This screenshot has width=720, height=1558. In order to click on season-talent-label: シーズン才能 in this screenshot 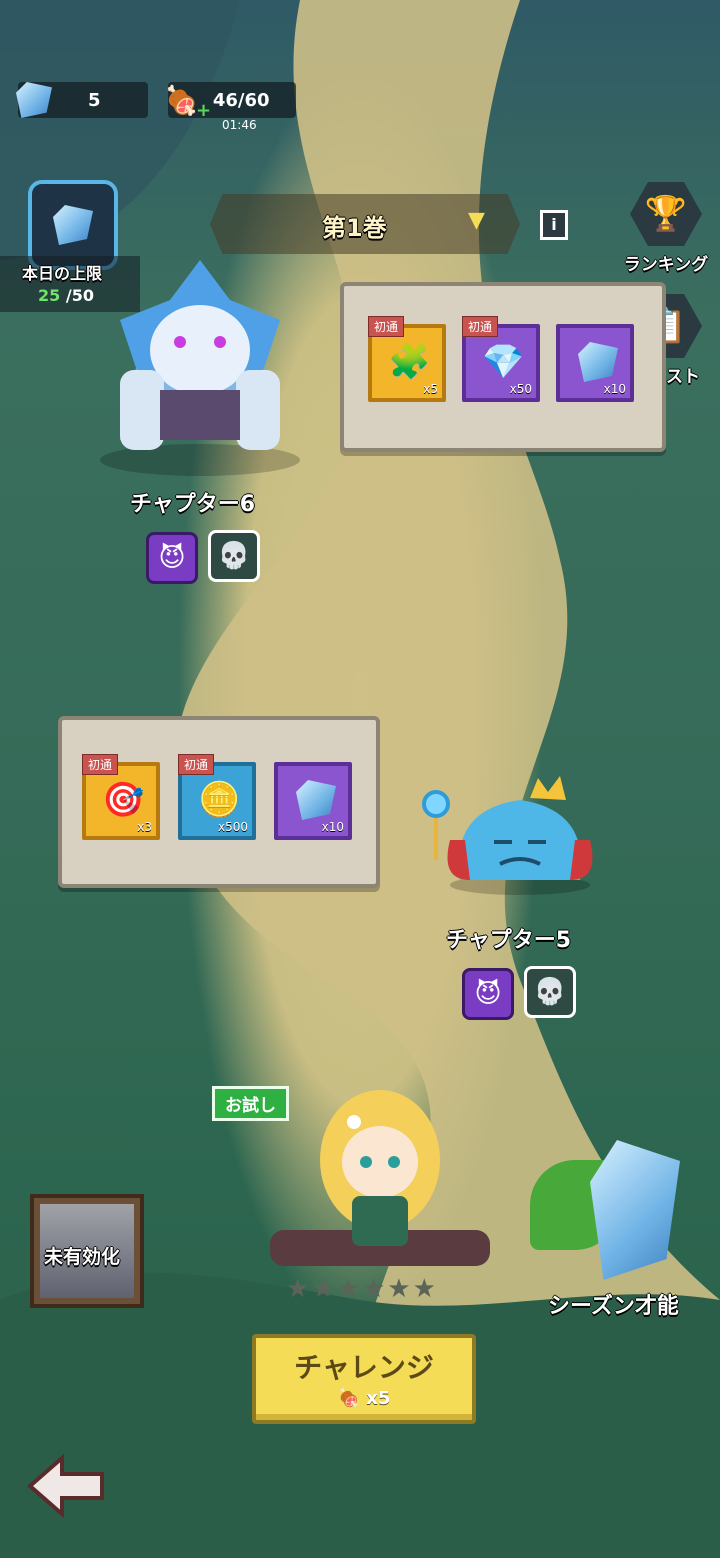, I will do `click(613, 1306)`.